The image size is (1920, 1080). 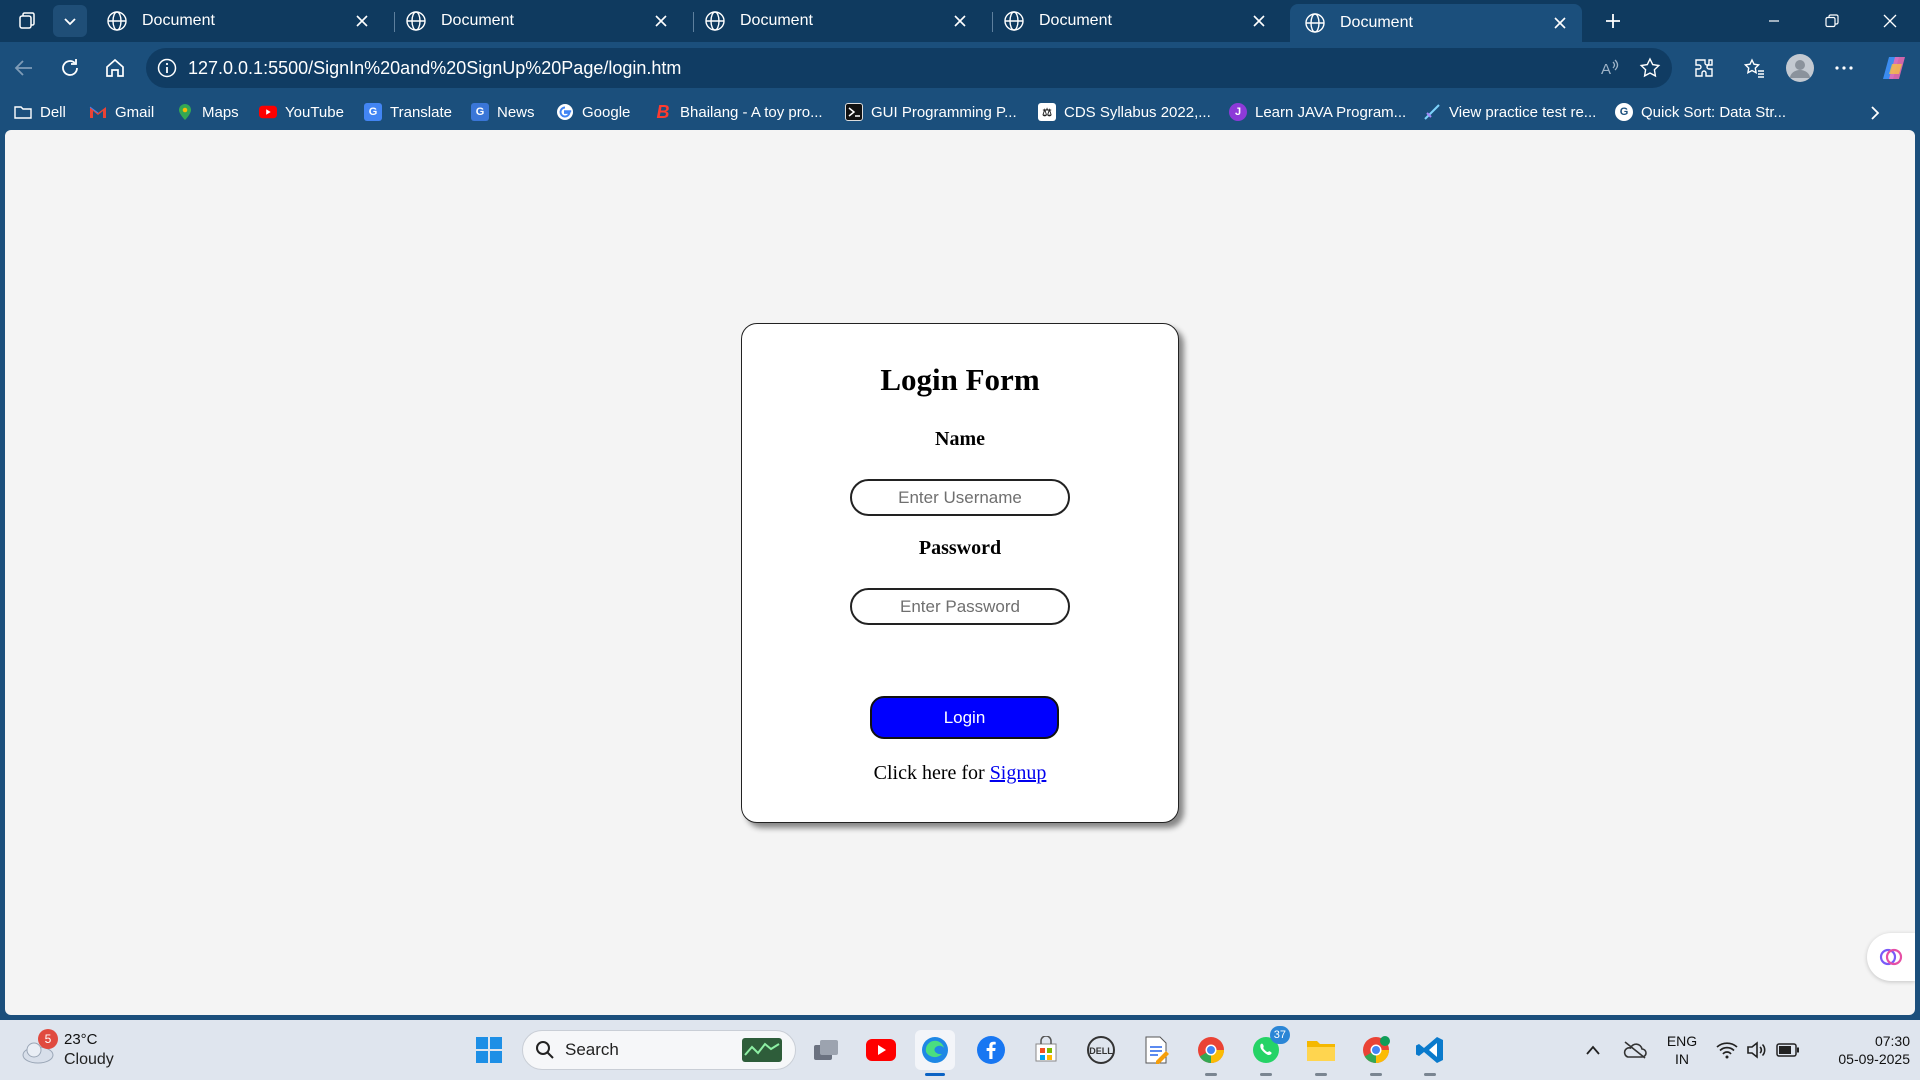 I want to click on username-input, so click(x=960, y=497).